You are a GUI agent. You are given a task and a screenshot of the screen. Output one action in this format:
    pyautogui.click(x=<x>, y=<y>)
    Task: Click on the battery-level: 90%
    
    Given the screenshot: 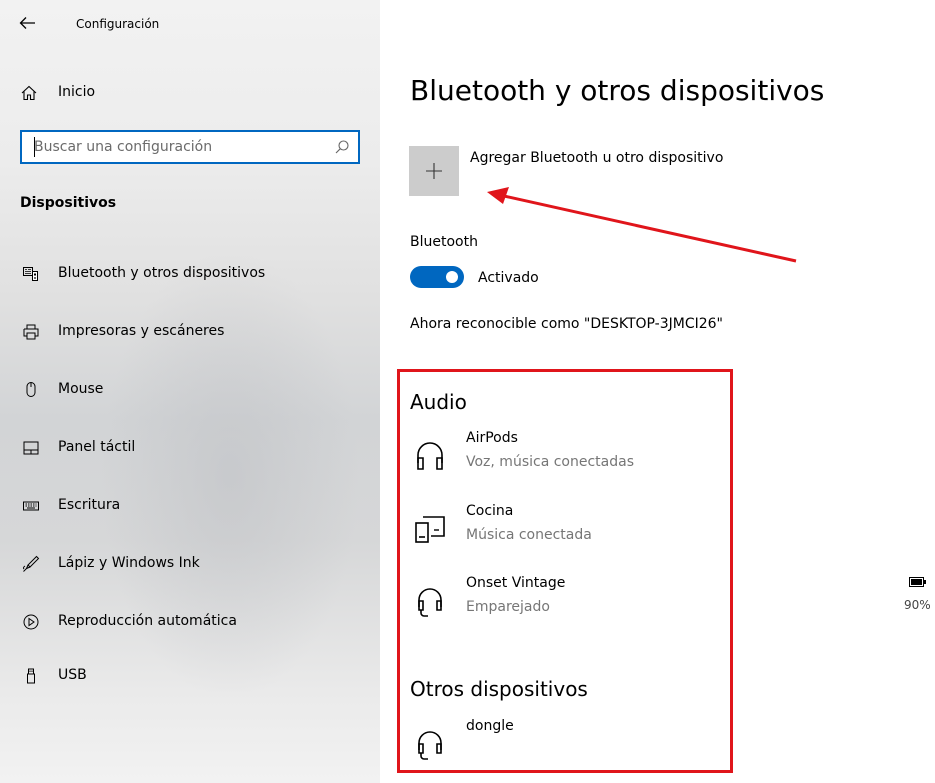 What is the action you would take?
    pyautogui.click(x=917, y=605)
    